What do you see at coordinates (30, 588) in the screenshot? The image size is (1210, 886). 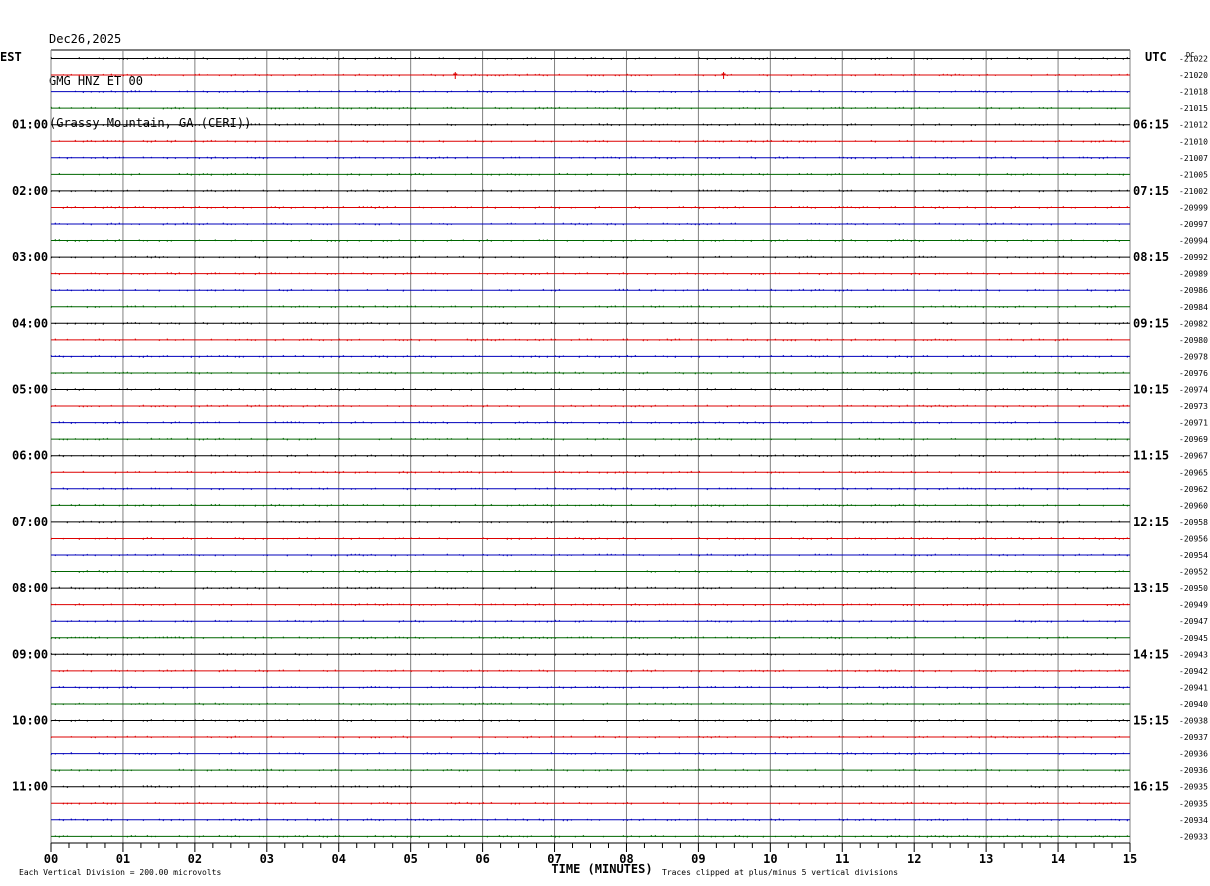 I see `left-hour-label: 08:00` at bounding box center [30, 588].